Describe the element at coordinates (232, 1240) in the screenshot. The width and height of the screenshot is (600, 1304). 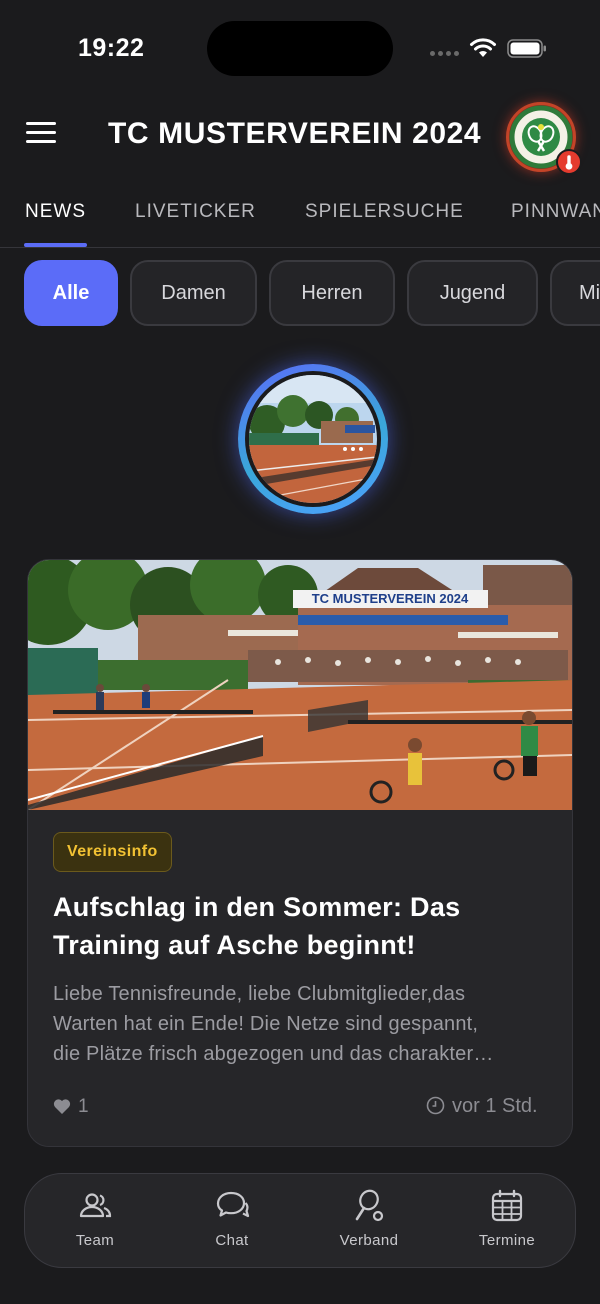
I see `nav-label-chat: Chat` at that location.